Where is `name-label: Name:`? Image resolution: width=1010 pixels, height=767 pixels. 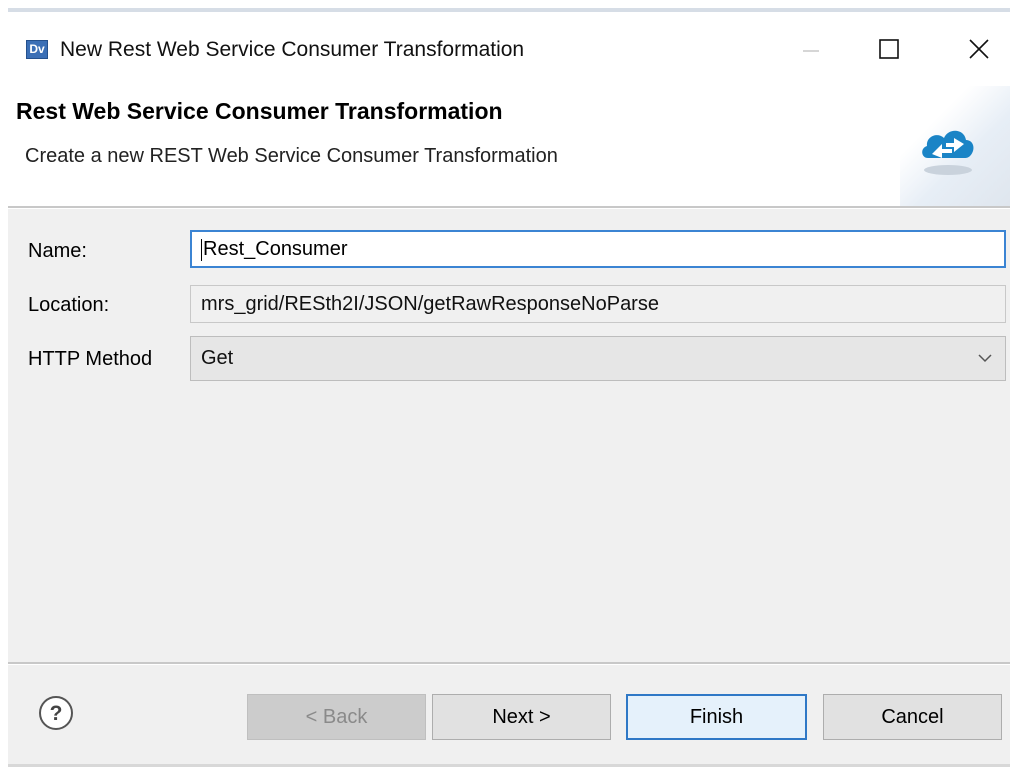
name-label: Name: is located at coordinates (57, 251).